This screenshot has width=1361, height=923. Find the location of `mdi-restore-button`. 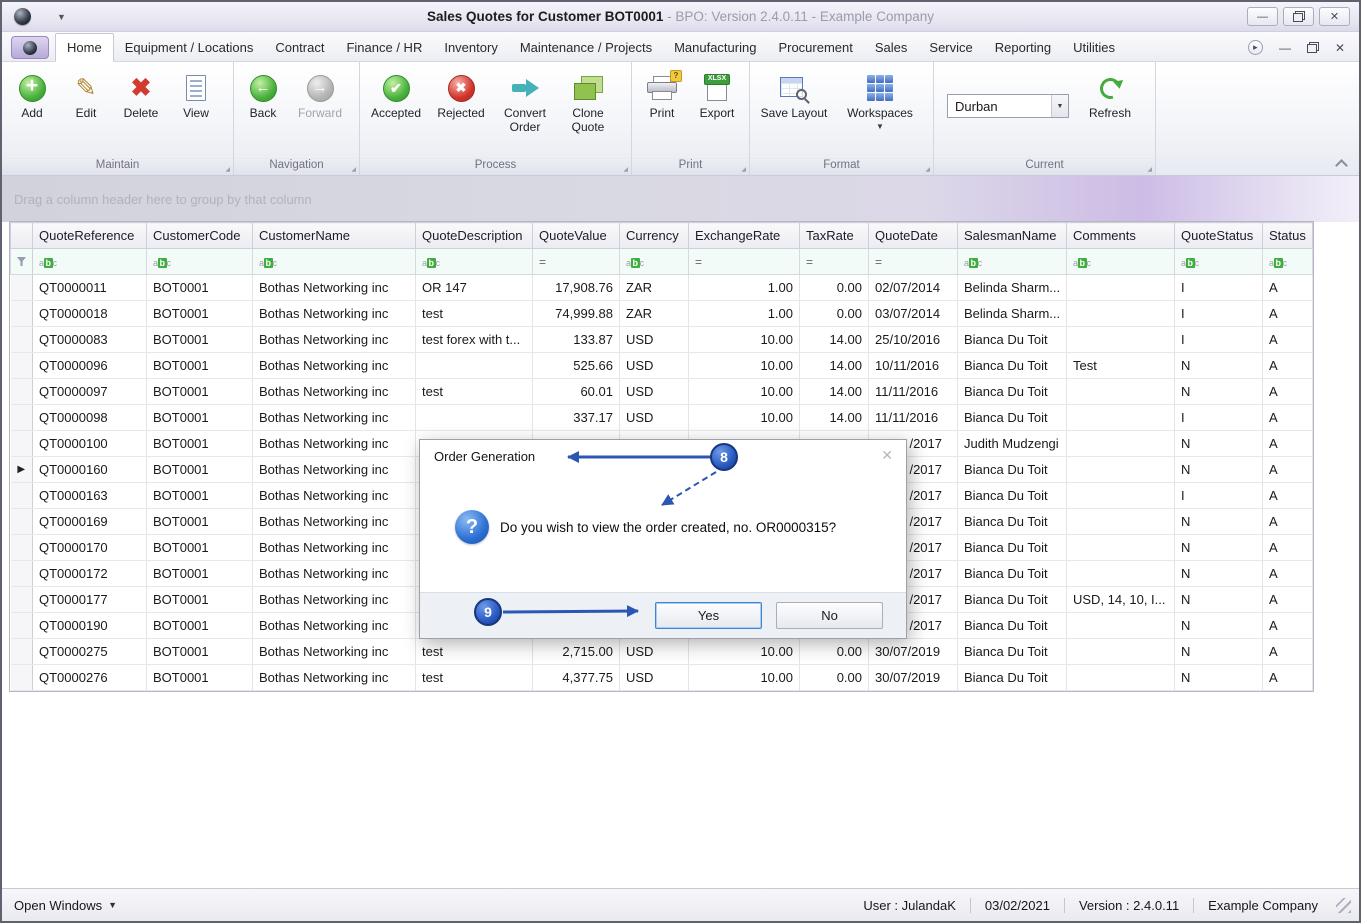

mdi-restore-button is located at coordinates (1312, 47).